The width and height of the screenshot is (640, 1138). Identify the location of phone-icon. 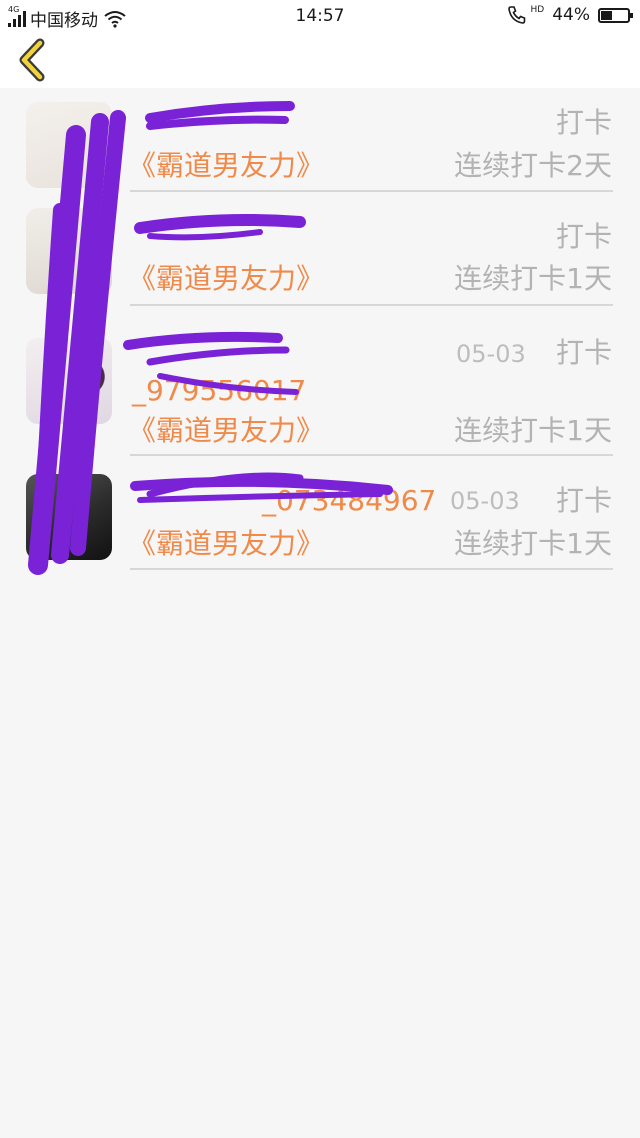
(516, 15).